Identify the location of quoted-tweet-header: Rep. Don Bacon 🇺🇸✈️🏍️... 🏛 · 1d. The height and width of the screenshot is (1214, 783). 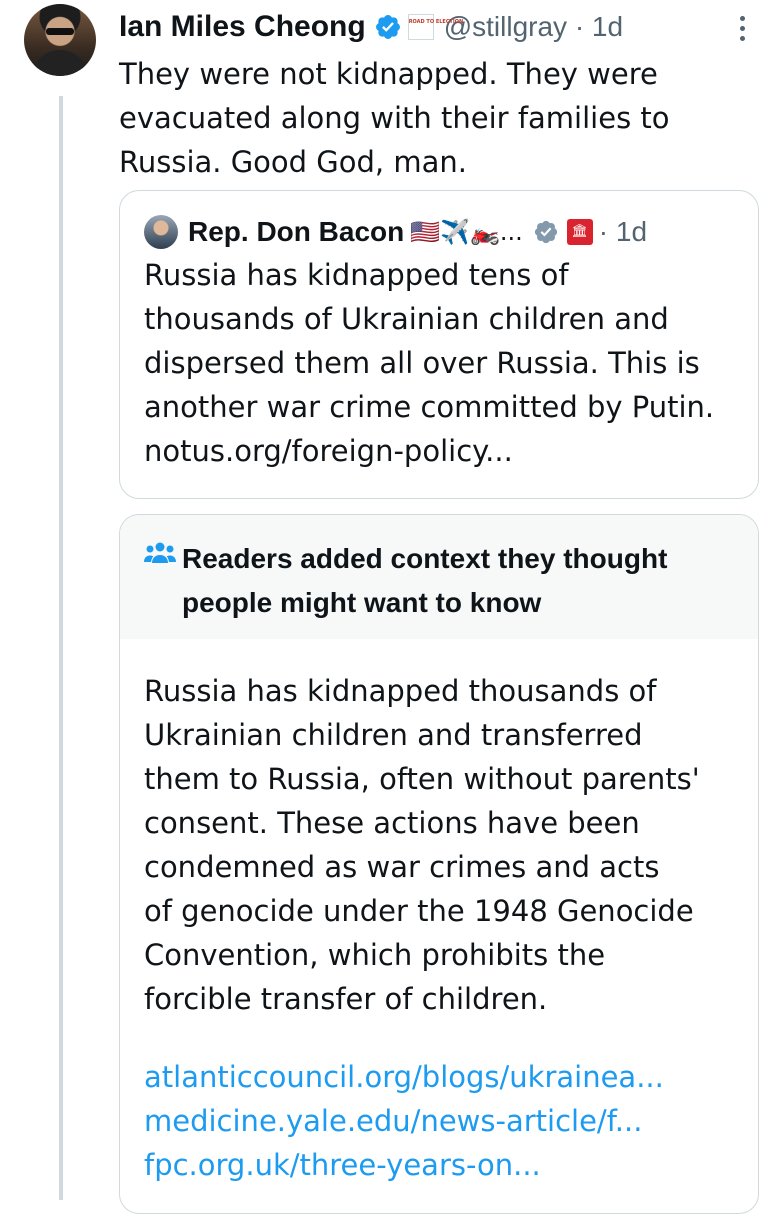
(395, 232).